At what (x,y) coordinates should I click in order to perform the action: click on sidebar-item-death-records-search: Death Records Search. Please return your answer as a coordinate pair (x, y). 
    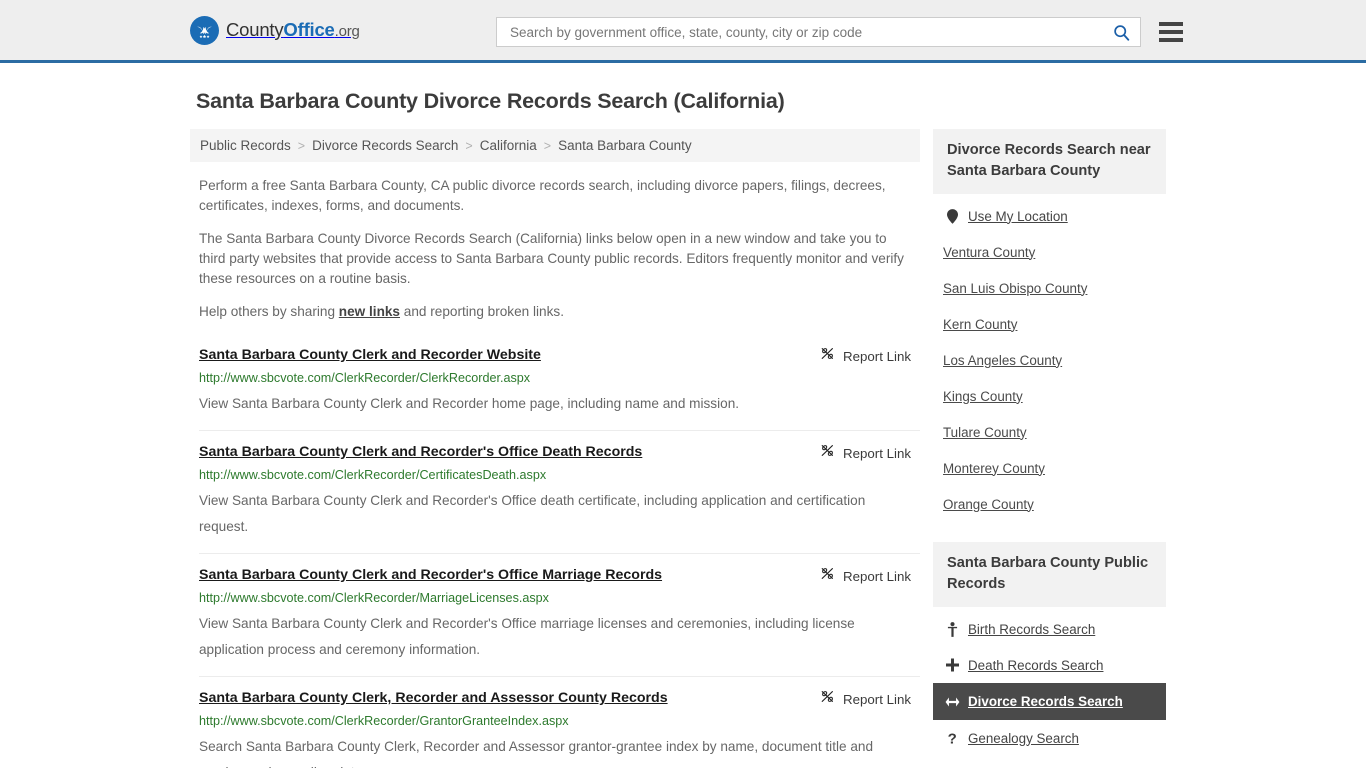
    Looking at the image, I should click on (1049, 665).